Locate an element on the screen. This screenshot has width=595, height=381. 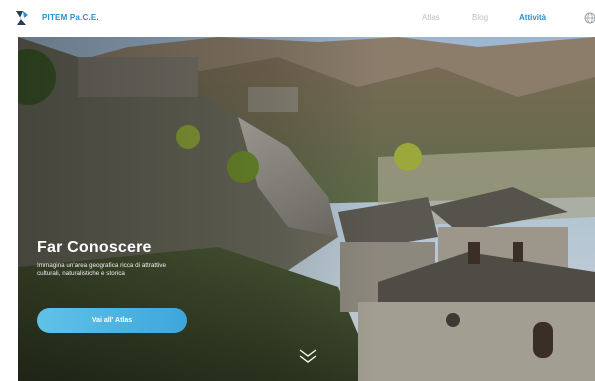
double-chevron-down-icon is located at coordinates (308, 356).